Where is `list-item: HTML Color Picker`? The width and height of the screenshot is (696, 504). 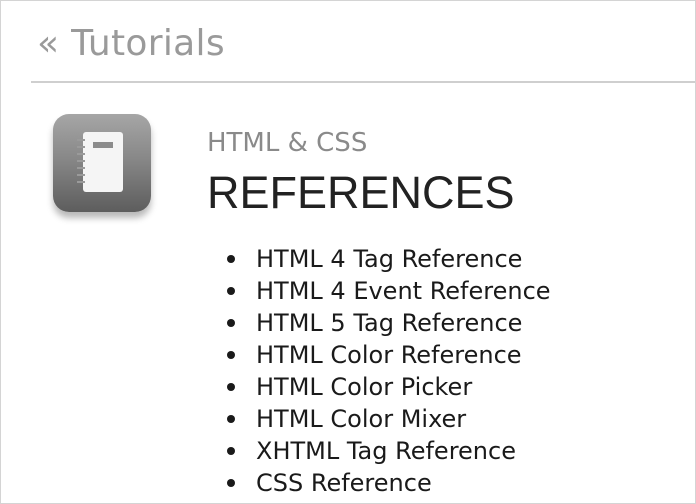
list-item: HTML Color Picker is located at coordinates (389, 387).